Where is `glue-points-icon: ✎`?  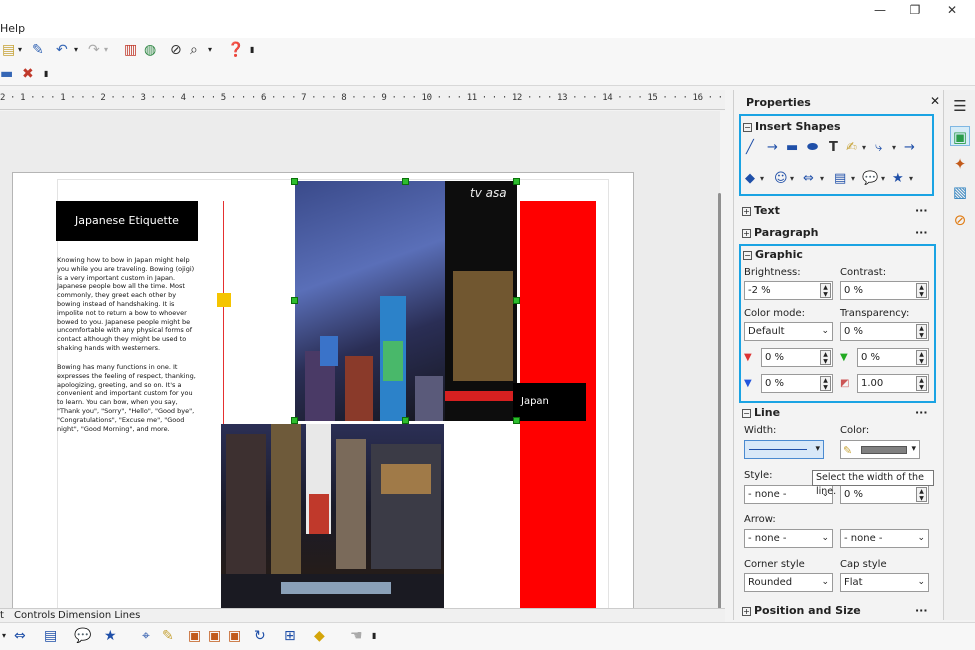 glue-points-icon: ✎ is located at coordinates (168, 636).